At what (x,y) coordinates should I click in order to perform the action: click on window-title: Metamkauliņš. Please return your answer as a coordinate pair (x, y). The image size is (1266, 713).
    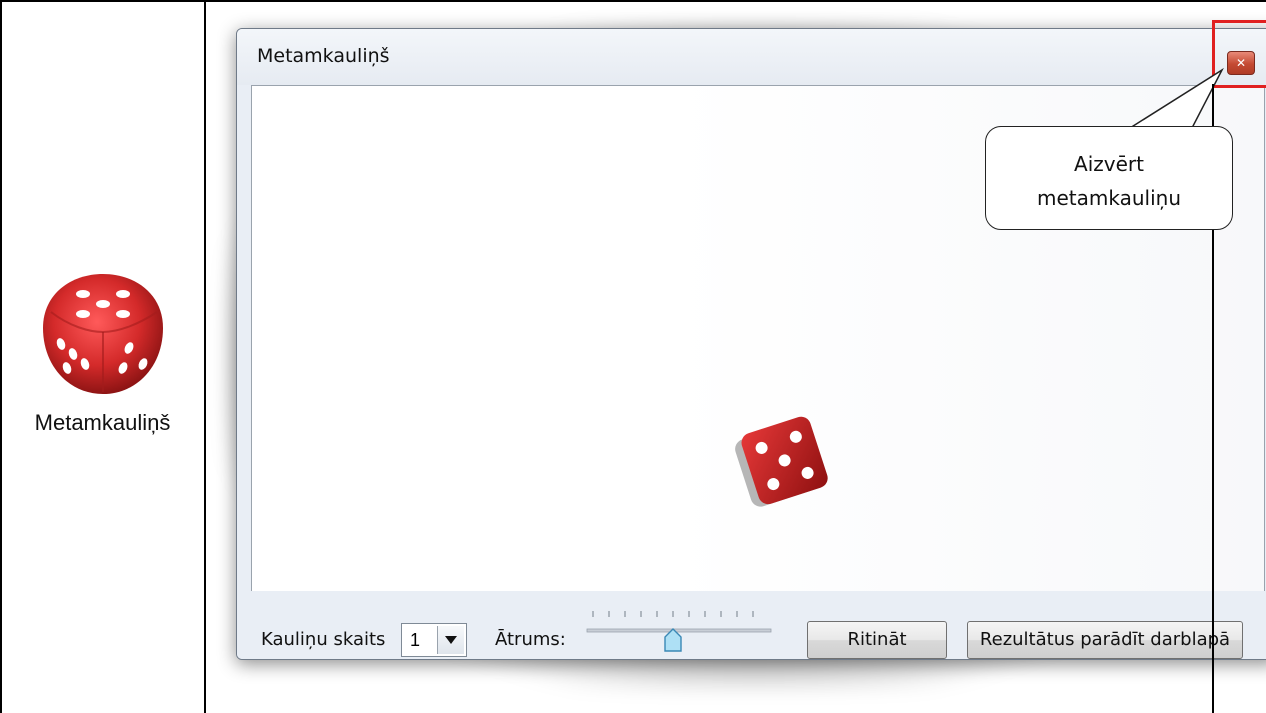
    Looking at the image, I should click on (323, 56).